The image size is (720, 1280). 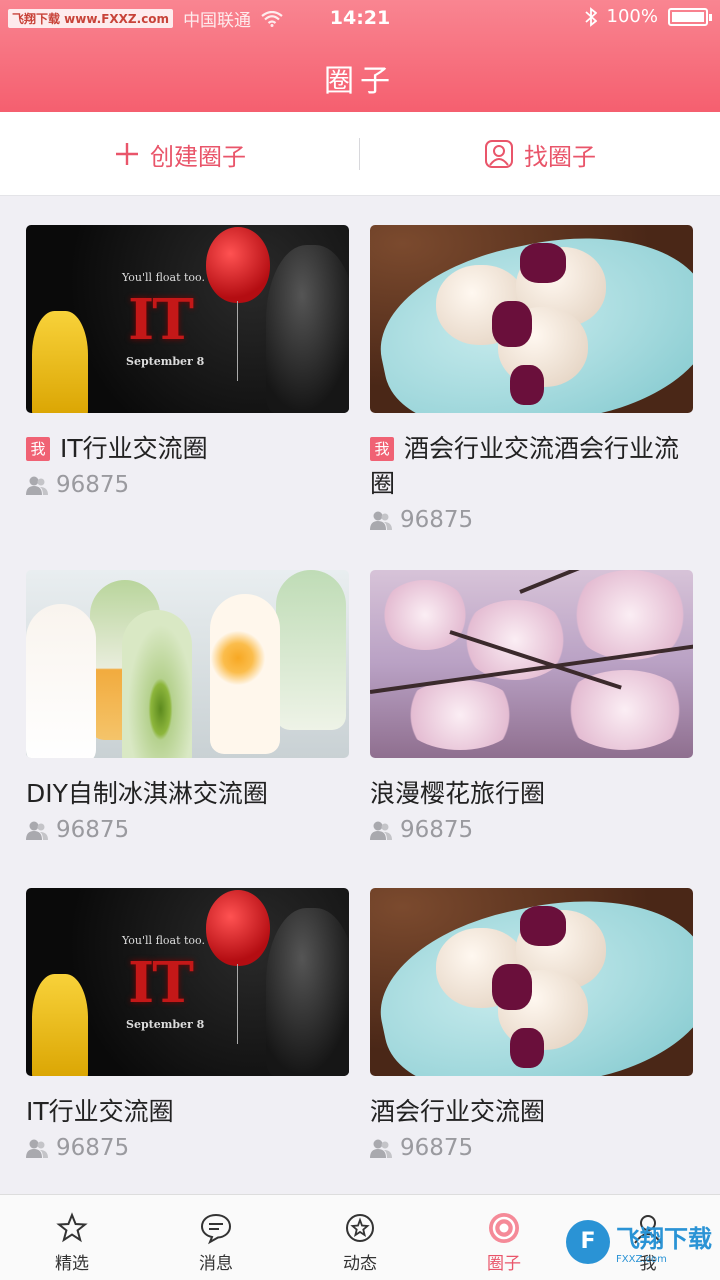 What do you see at coordinates (360, 1228) in the screenshot?
I see `feed-icon` at bounding box center [360, 1228].